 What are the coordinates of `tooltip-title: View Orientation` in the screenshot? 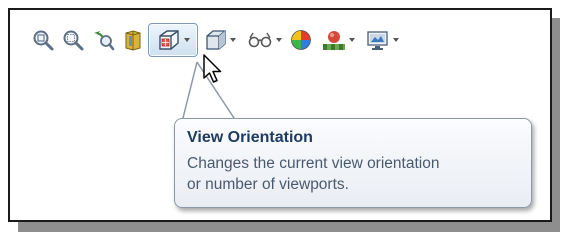 It's located at (250, 137).